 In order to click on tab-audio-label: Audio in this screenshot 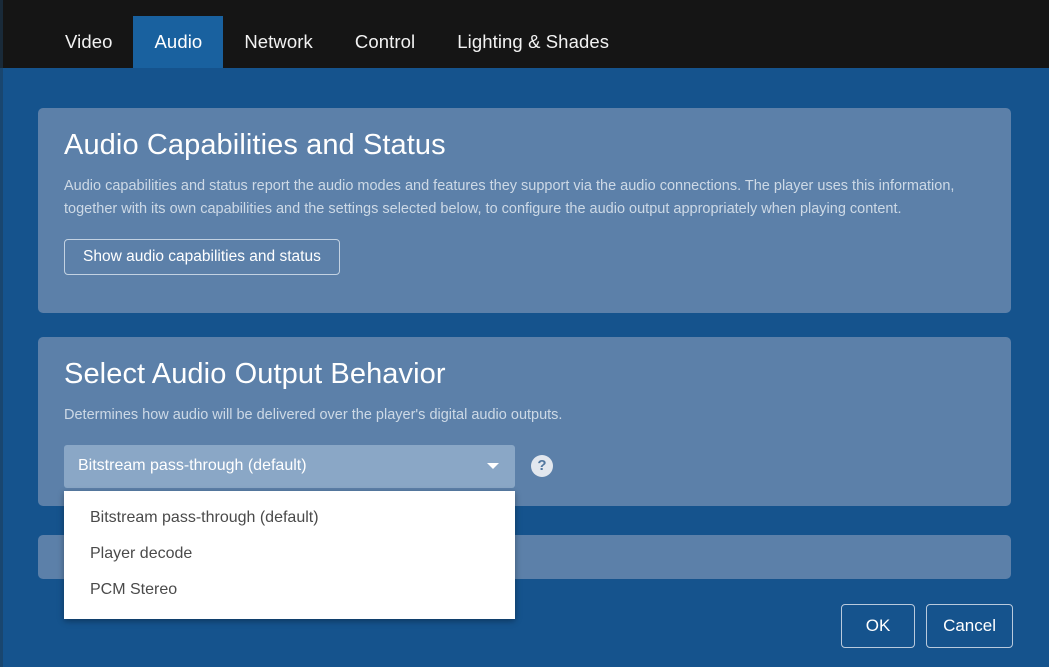, I will do `click(178, 41)`.